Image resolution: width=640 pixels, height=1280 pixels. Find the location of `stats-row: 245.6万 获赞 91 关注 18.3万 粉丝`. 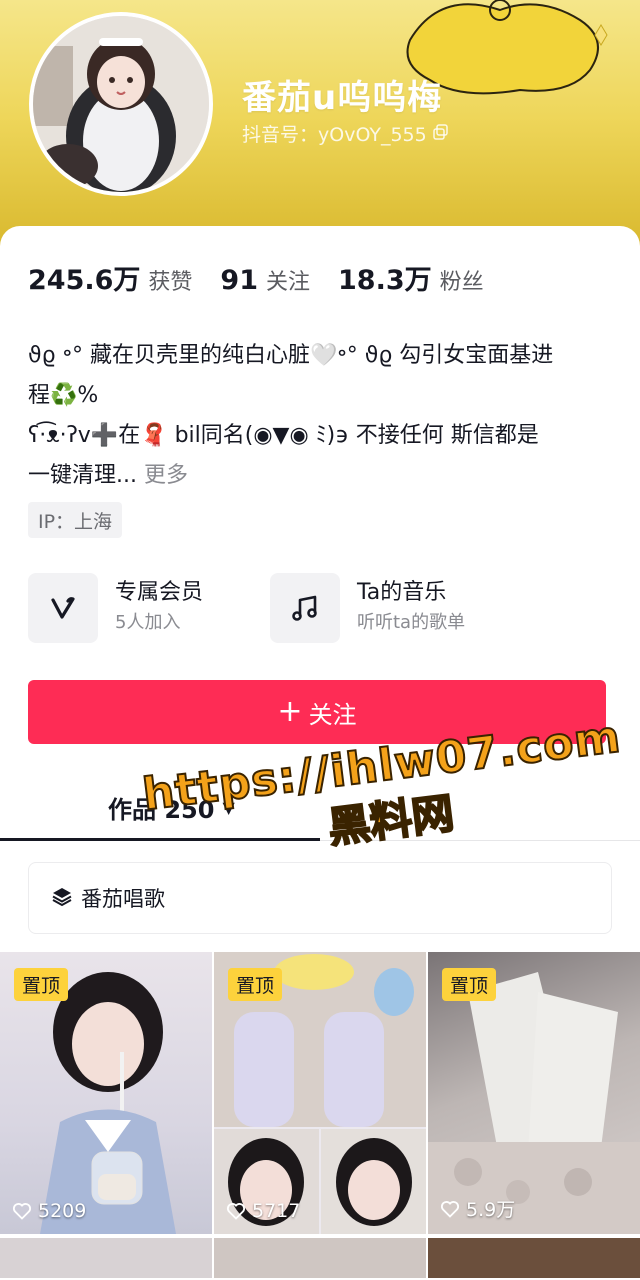

stats-row: 245.6万 获赞 91 关注 18.3万 粉丝 is located at coordinates (270, 277).